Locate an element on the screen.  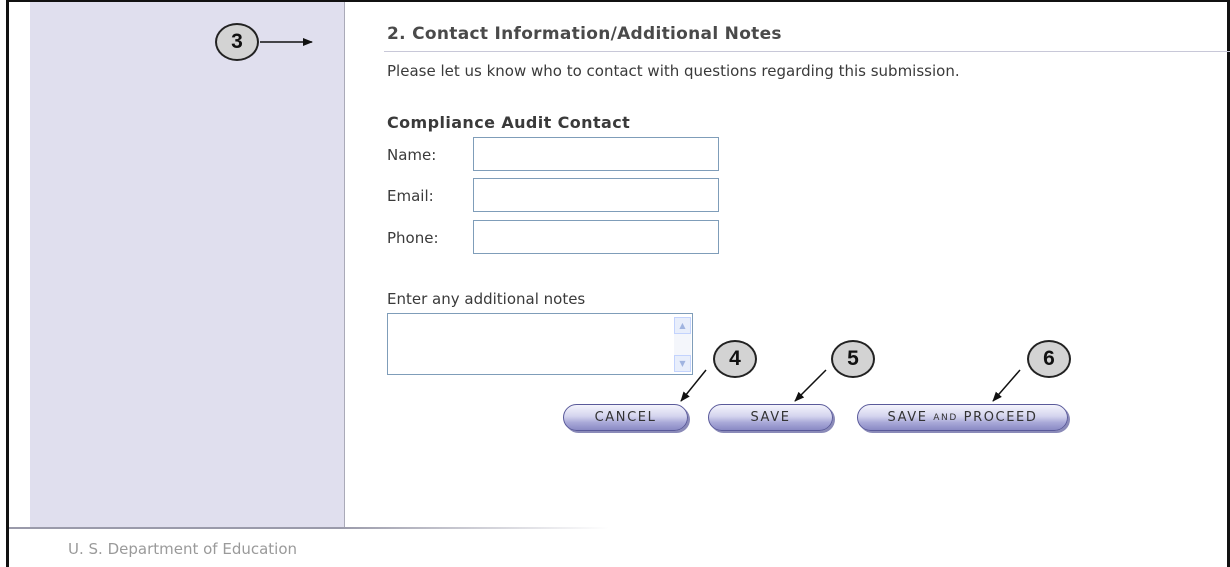
callout-4: 4 is located at coordinates (735, 359).